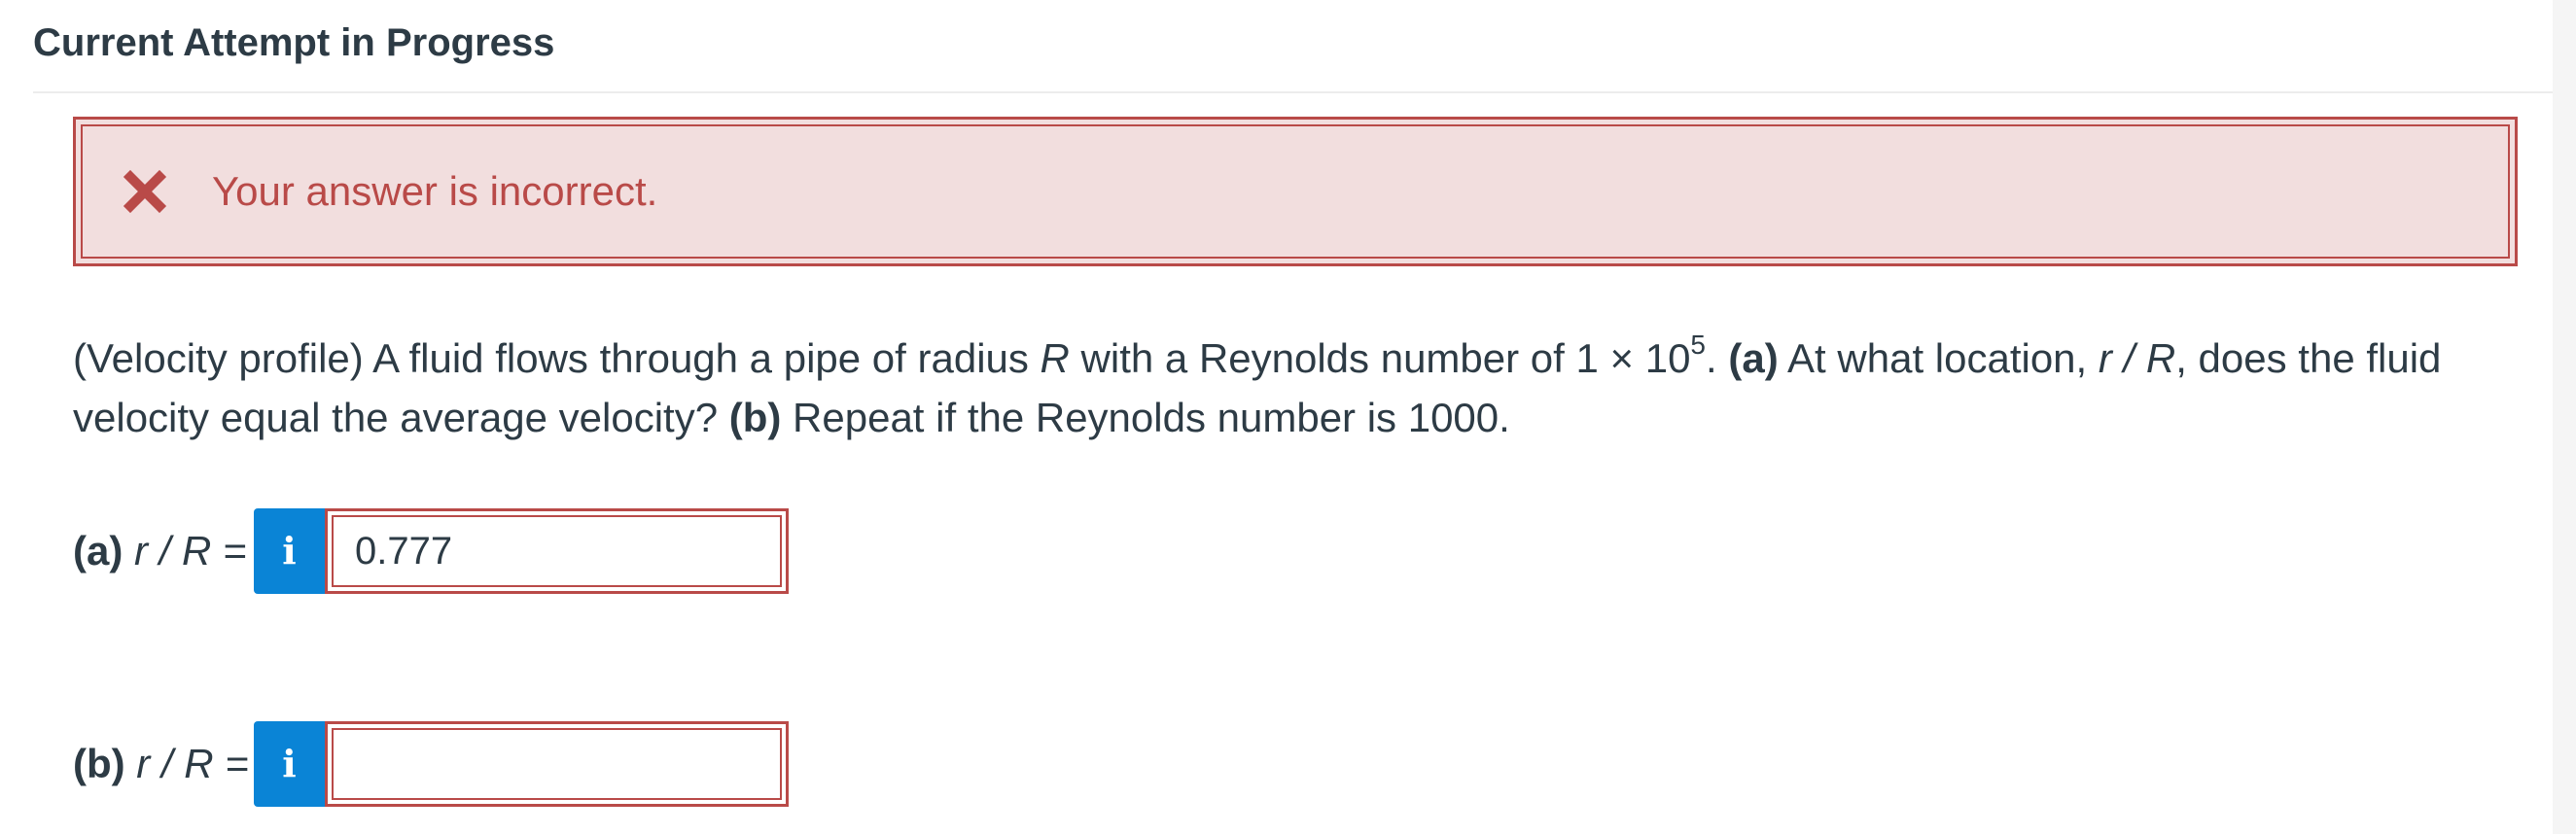 The height and width of the screenshot is (834, 2576). I want to click on right-gutter, so click(2564, 417).